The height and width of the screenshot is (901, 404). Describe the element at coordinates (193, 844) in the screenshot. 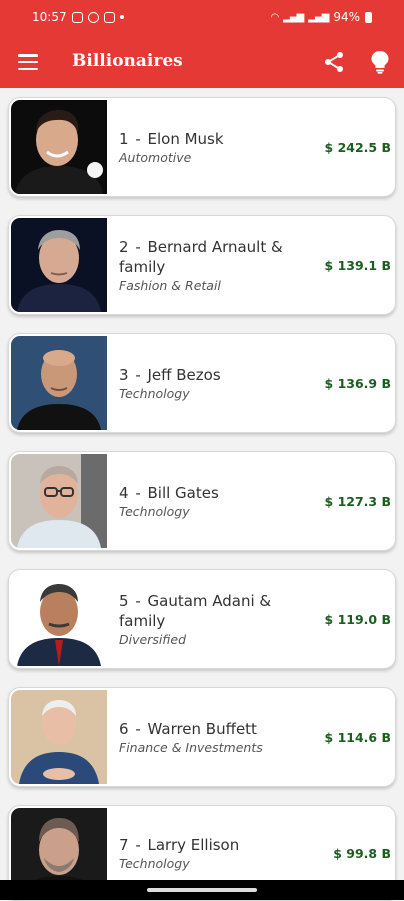

I see `billionaire-name: Larry Ellison` at that location.